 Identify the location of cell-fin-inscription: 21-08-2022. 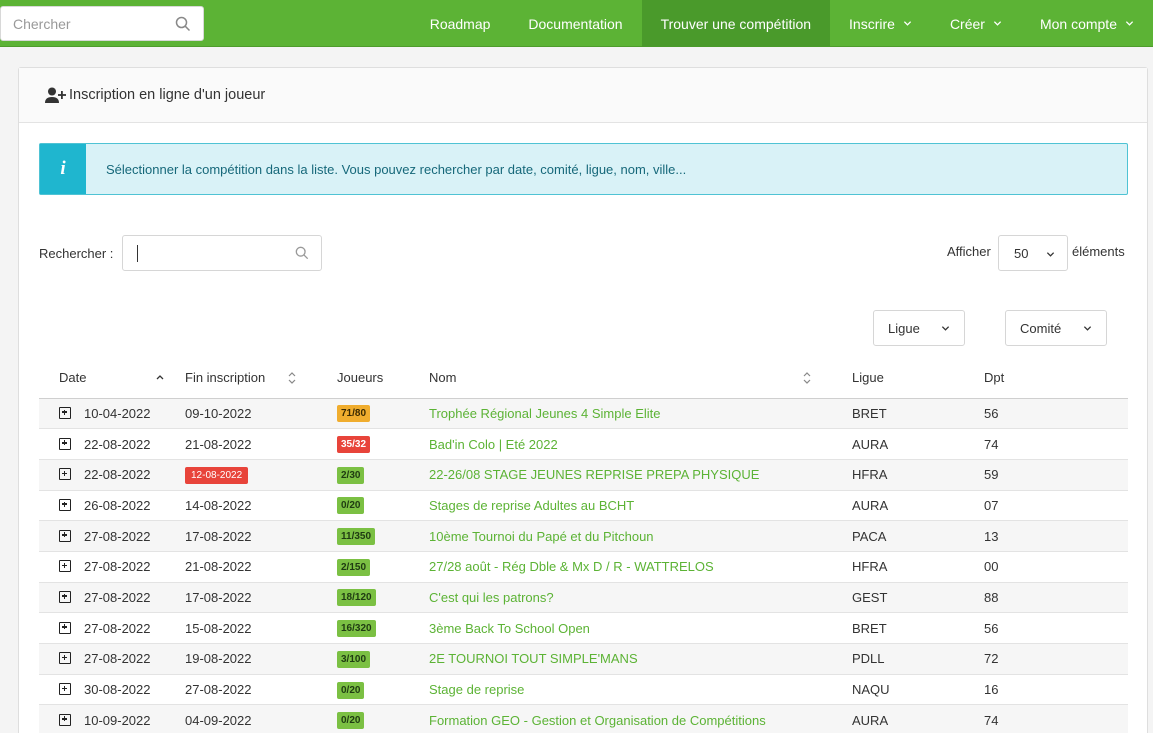
(261, 444).